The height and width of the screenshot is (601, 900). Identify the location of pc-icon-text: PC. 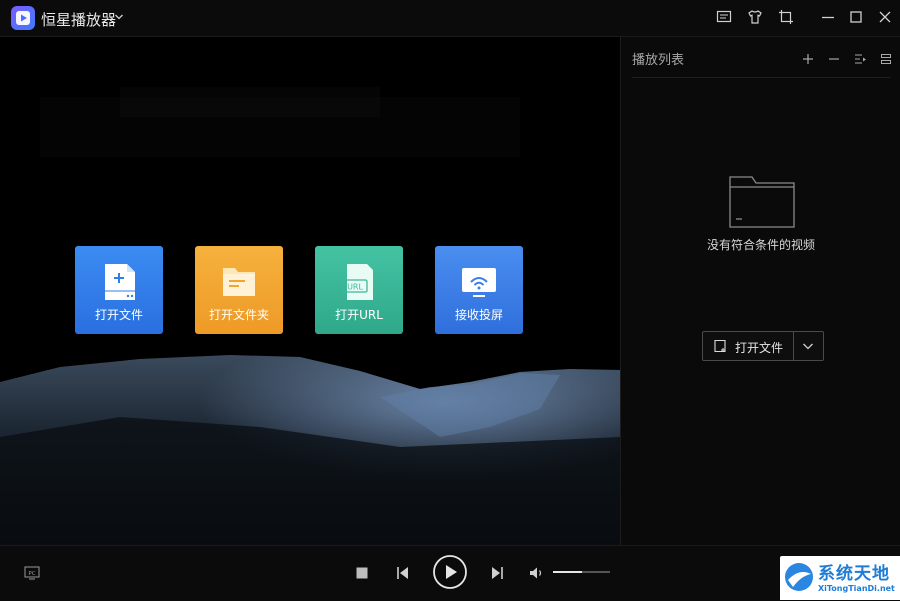
(31, 574).